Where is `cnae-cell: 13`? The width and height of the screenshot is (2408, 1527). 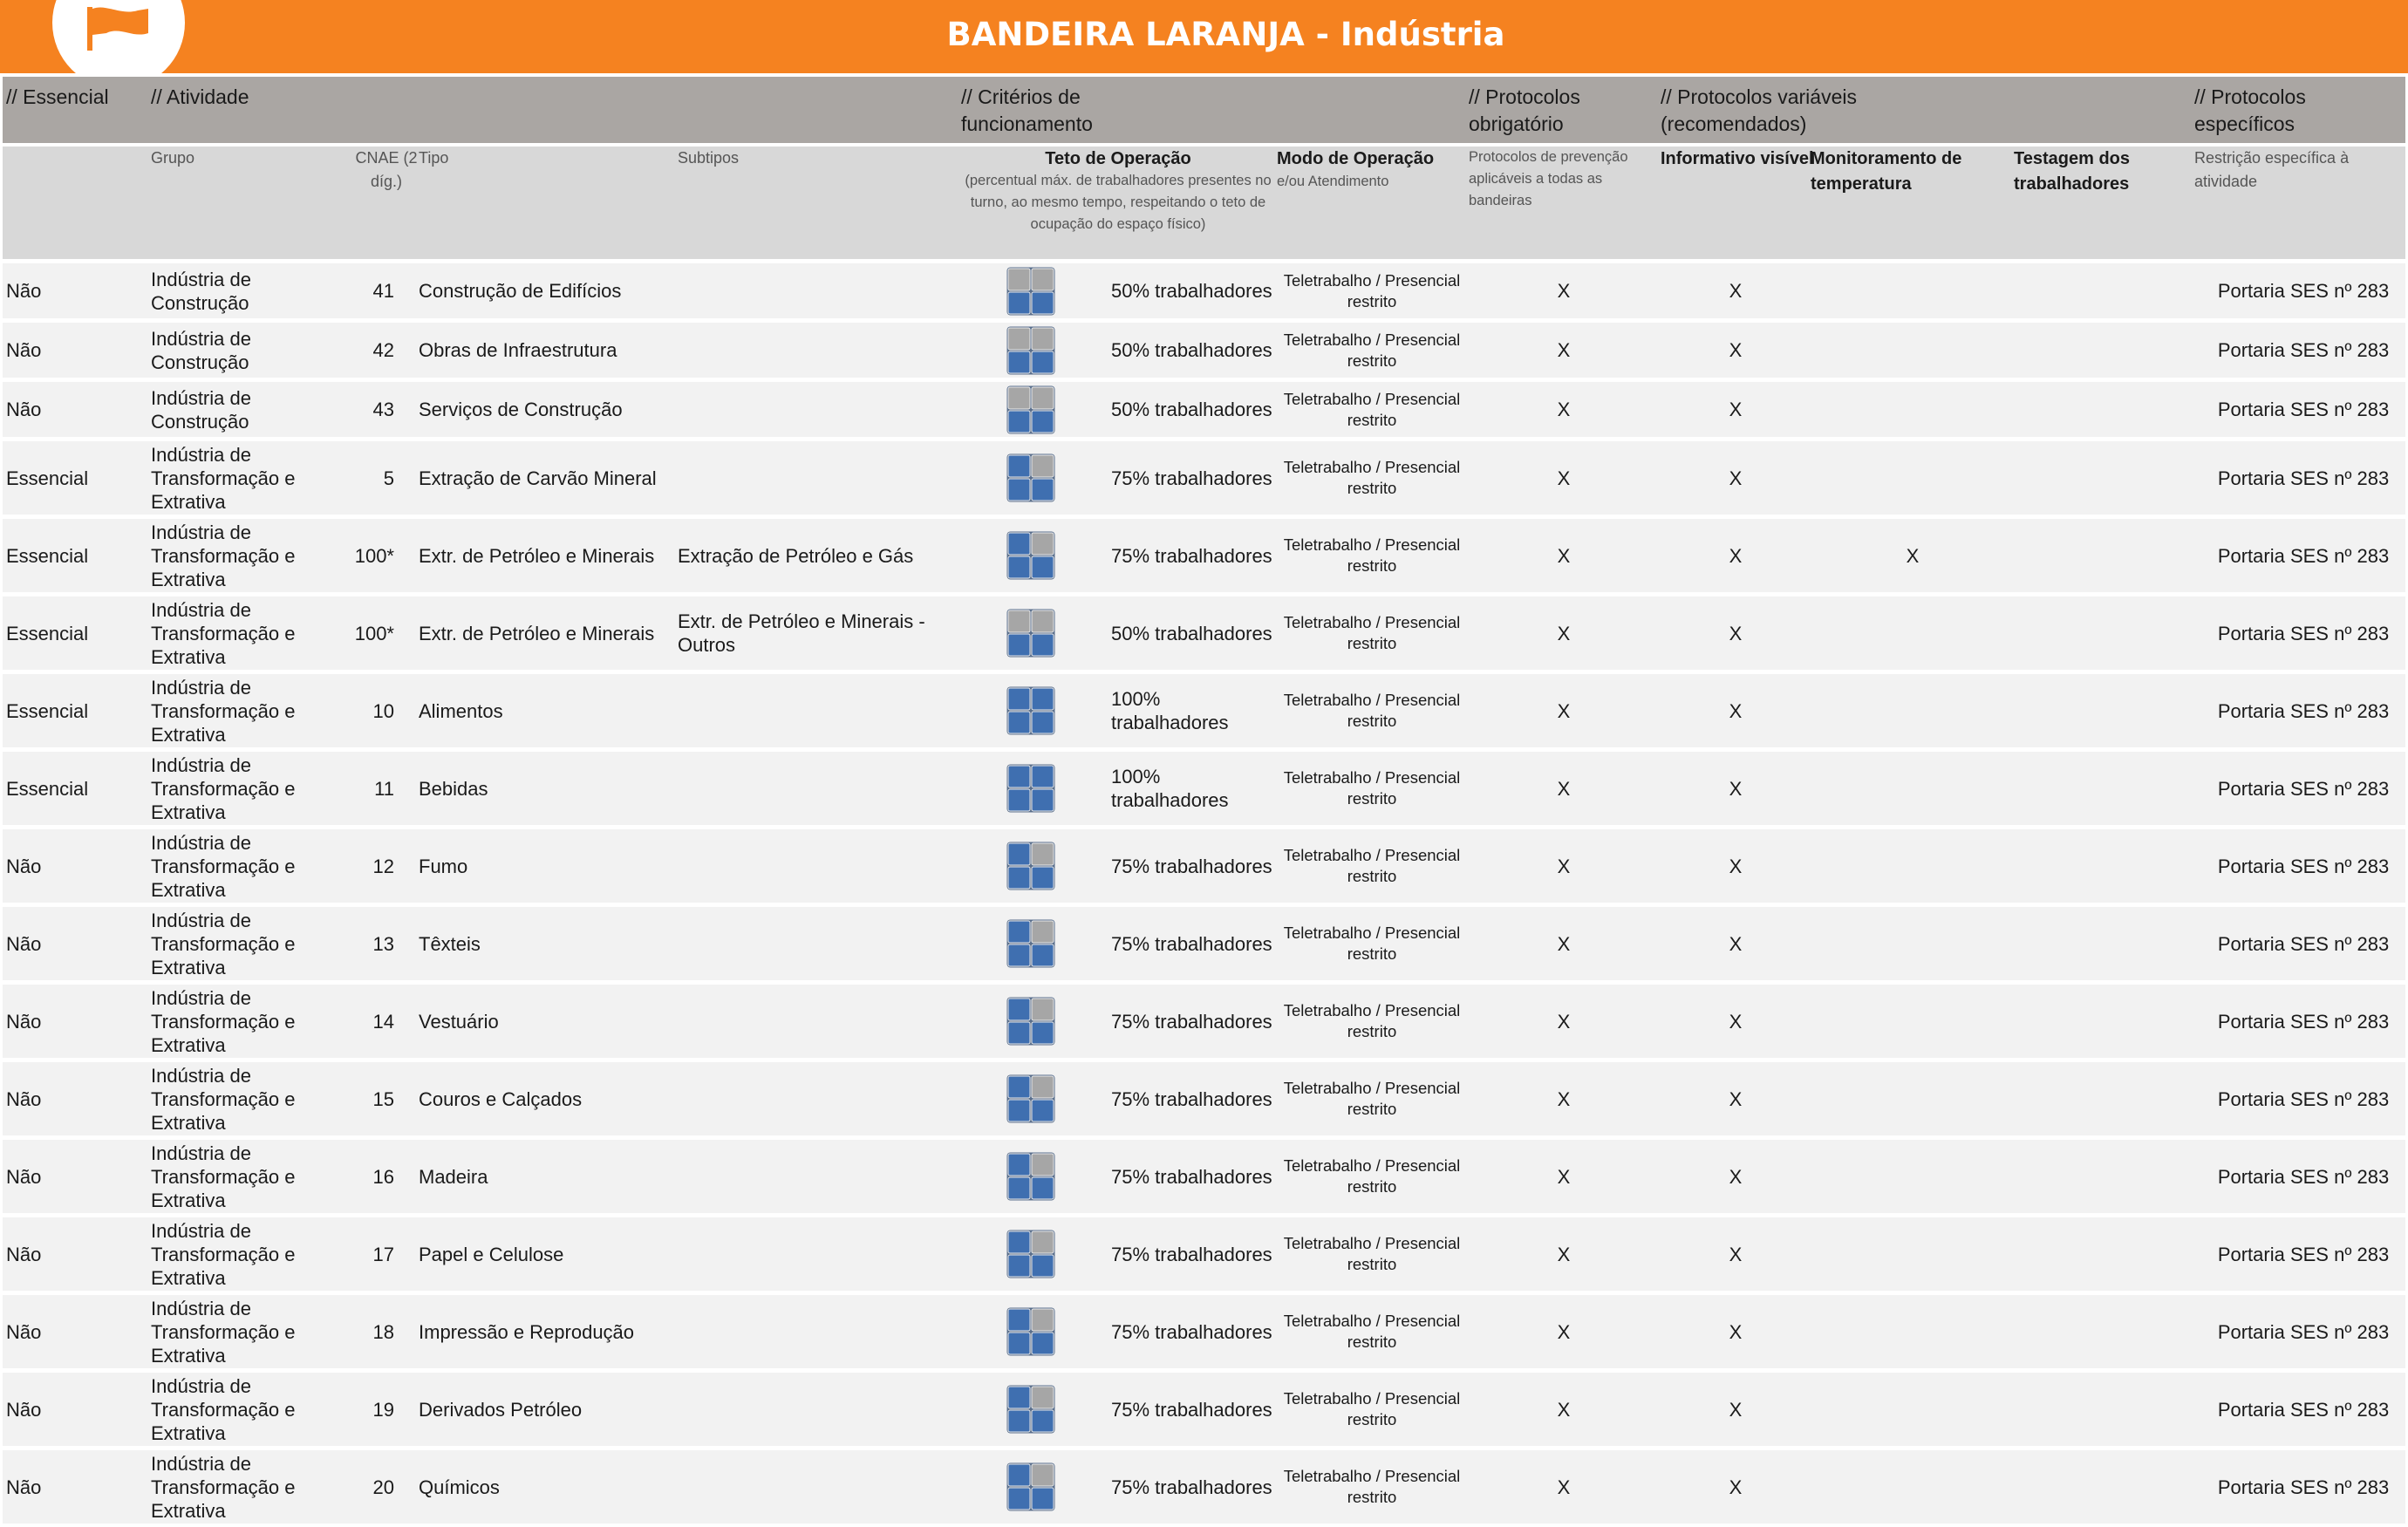 cnae-cell: 13 is located at coordinates (383, 943).